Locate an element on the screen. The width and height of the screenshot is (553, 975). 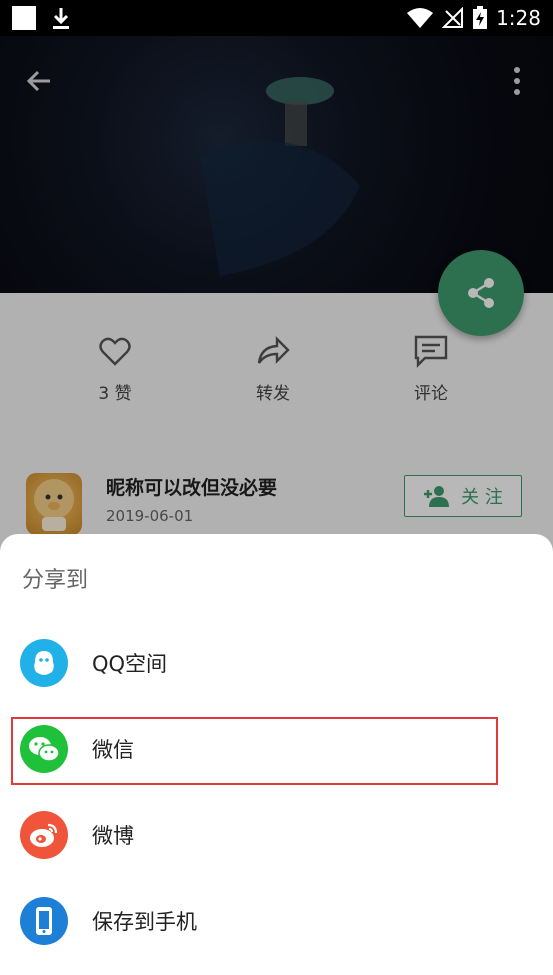
no-signal-icon is located at coordinates (453, 17).